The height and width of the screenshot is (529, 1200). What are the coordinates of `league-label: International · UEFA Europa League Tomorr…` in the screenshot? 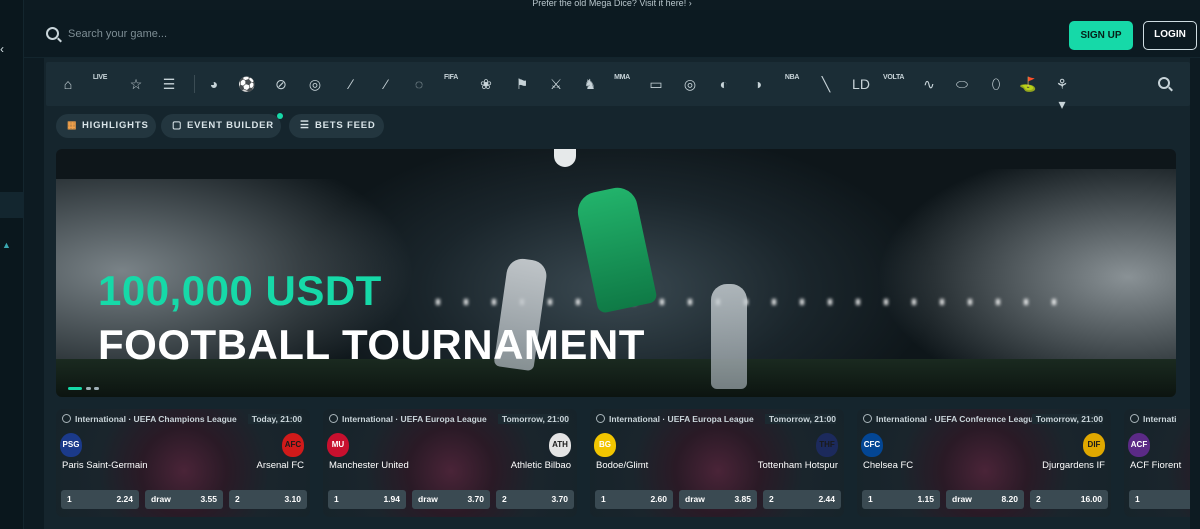 It's located at (718, 420).